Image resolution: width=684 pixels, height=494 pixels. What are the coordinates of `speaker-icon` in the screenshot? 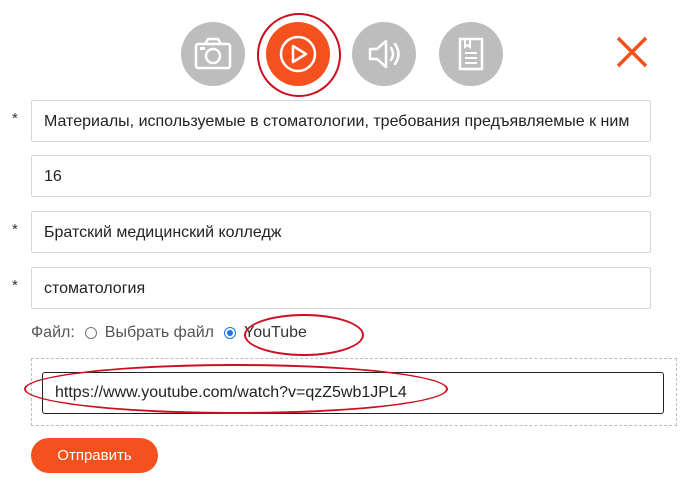 It's located at (384, 54).